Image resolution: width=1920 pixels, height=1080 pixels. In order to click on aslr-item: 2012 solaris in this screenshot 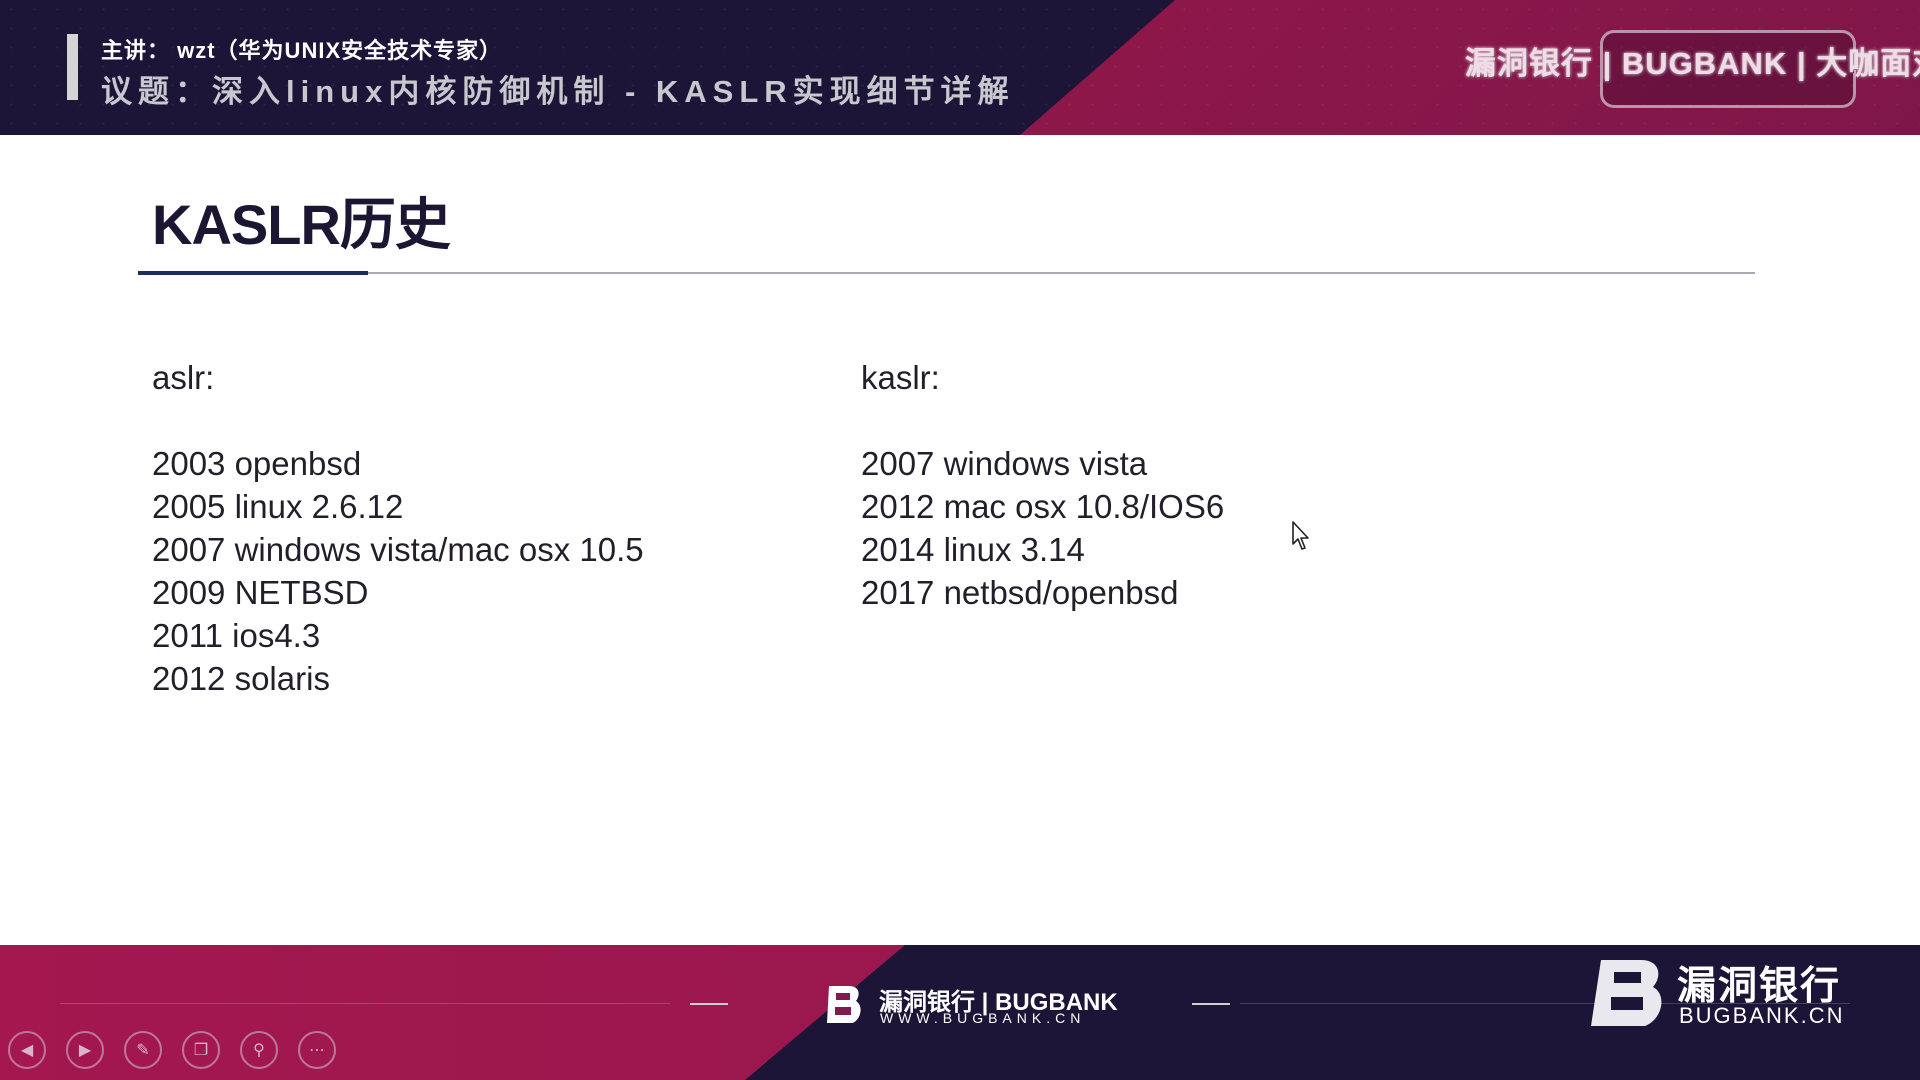, I will do `click(241, 678)`.